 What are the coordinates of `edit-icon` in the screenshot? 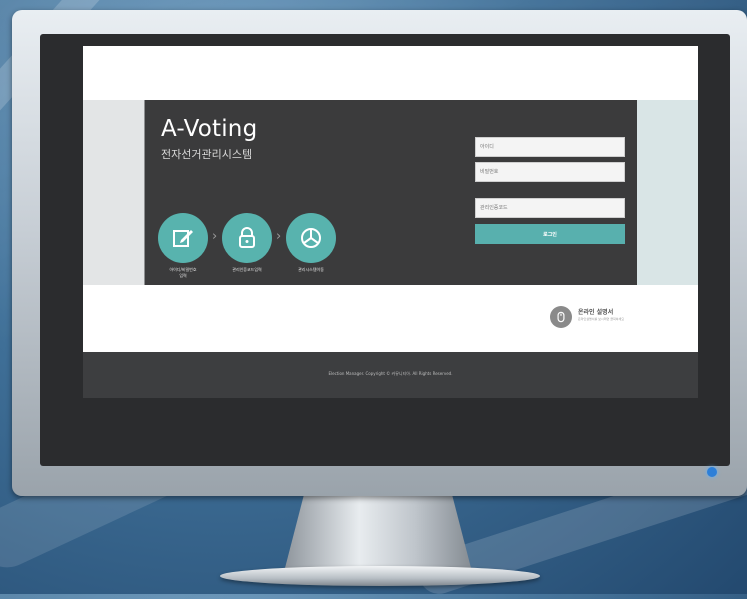 It's located at (183, 238).